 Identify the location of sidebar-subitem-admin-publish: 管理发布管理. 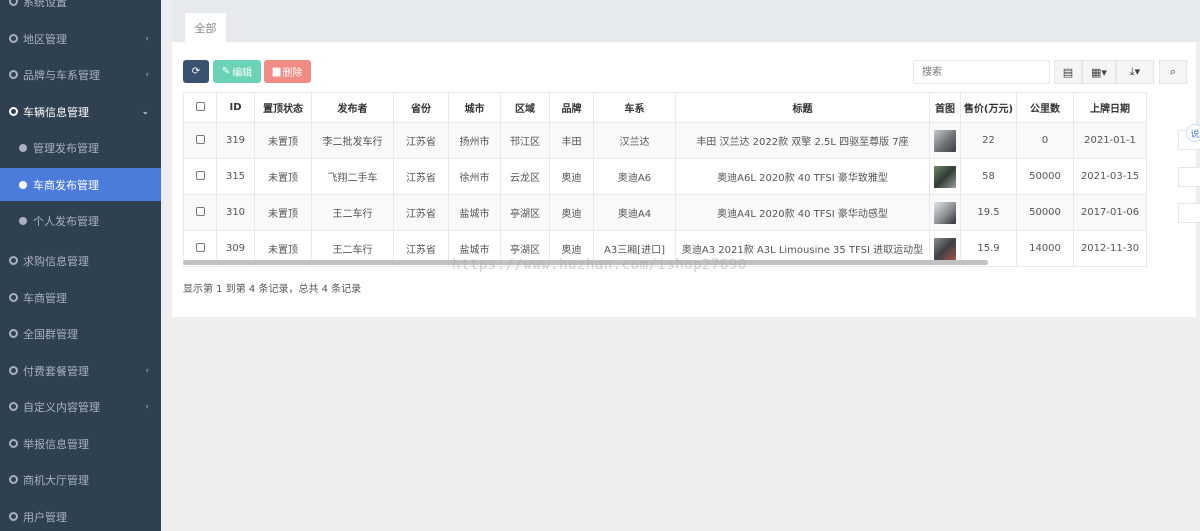
(80, 147).